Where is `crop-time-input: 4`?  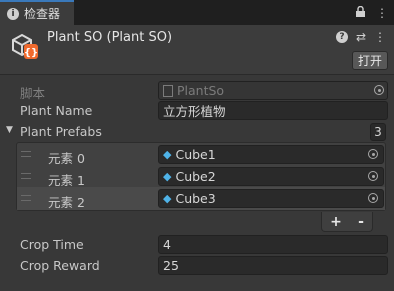
crop-time-input: 4 is located at coordinates (273, 244).